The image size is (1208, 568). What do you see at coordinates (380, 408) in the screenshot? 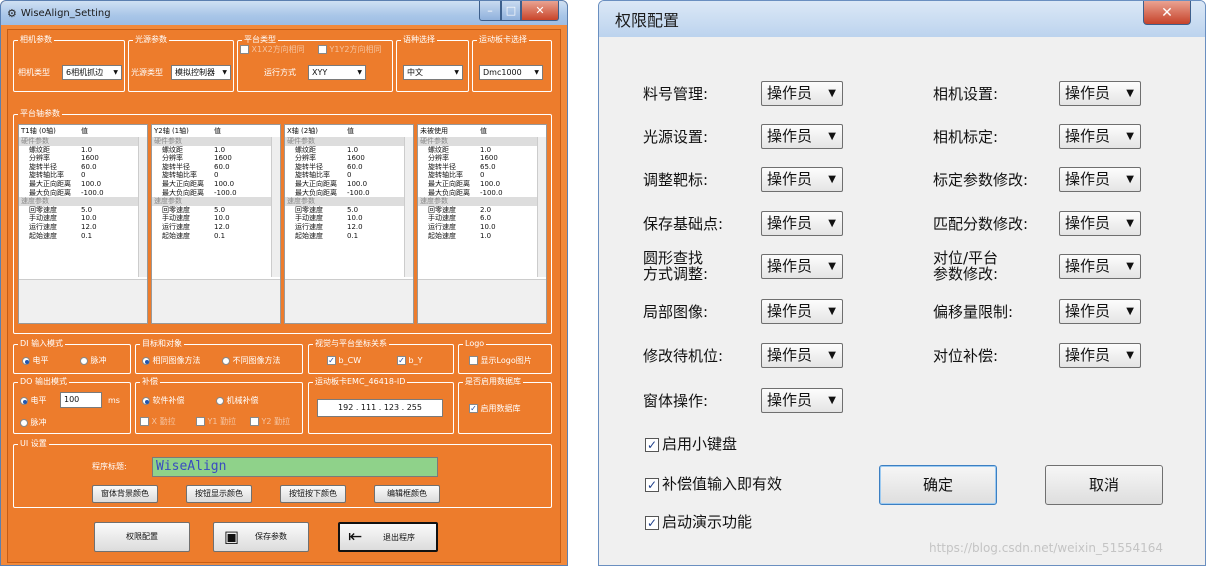
I see `board-ip-input: 192 . 111 . 123 . 255` at bounding box center [380, 408].